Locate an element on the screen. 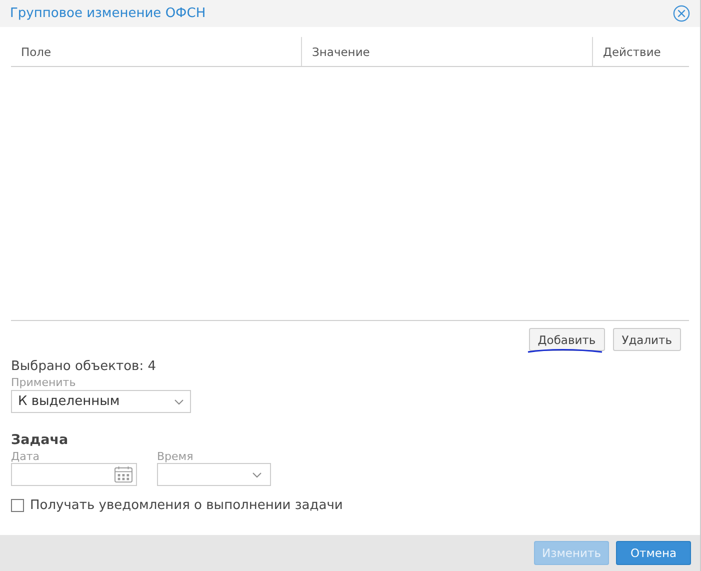  column-header: Действие is located at coordinates (632, 51).